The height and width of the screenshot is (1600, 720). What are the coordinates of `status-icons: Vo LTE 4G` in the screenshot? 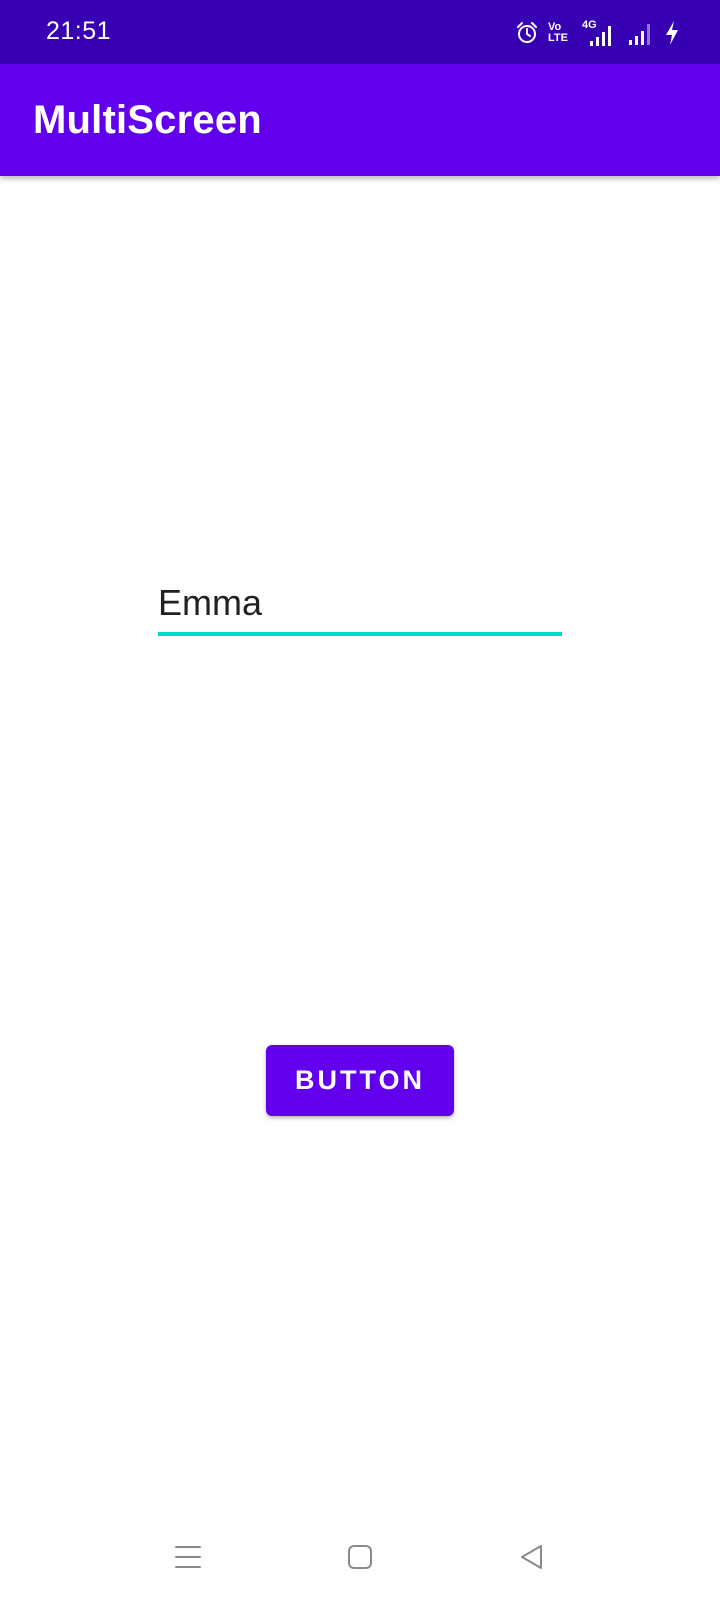 It's located at (598, 33).